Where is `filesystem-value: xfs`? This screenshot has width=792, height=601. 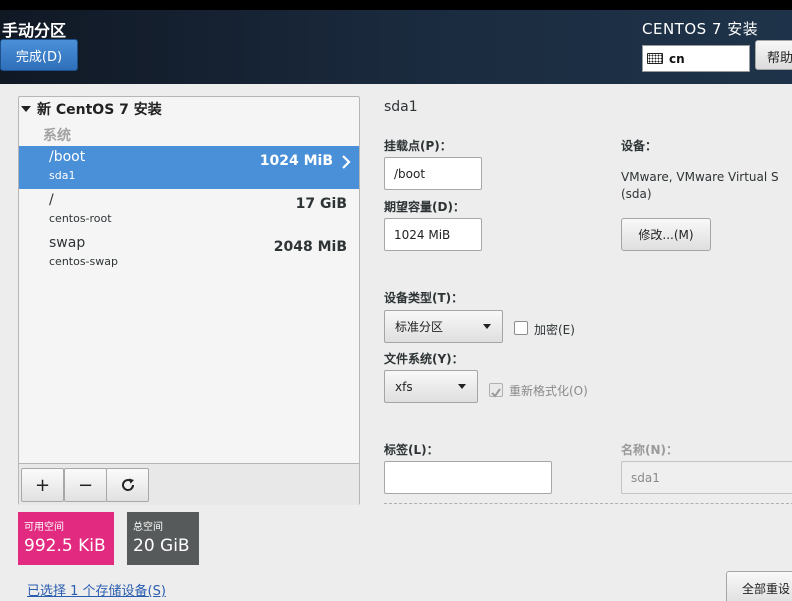
filesystem-value: xfs is located at coordinates (404, 386).